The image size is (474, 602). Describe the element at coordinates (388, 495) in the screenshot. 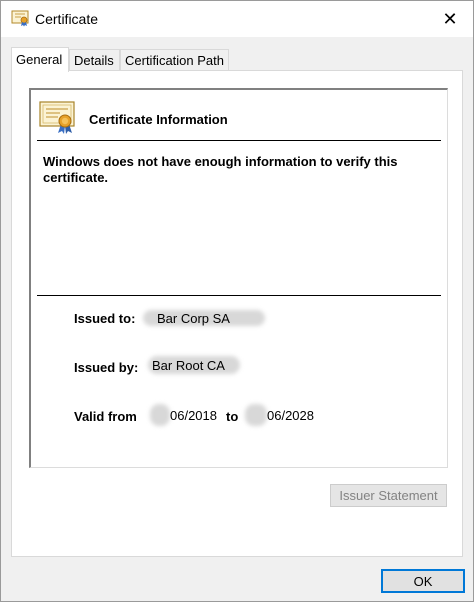

I see `issuer-statement-button: Issuer Statement` at that location.